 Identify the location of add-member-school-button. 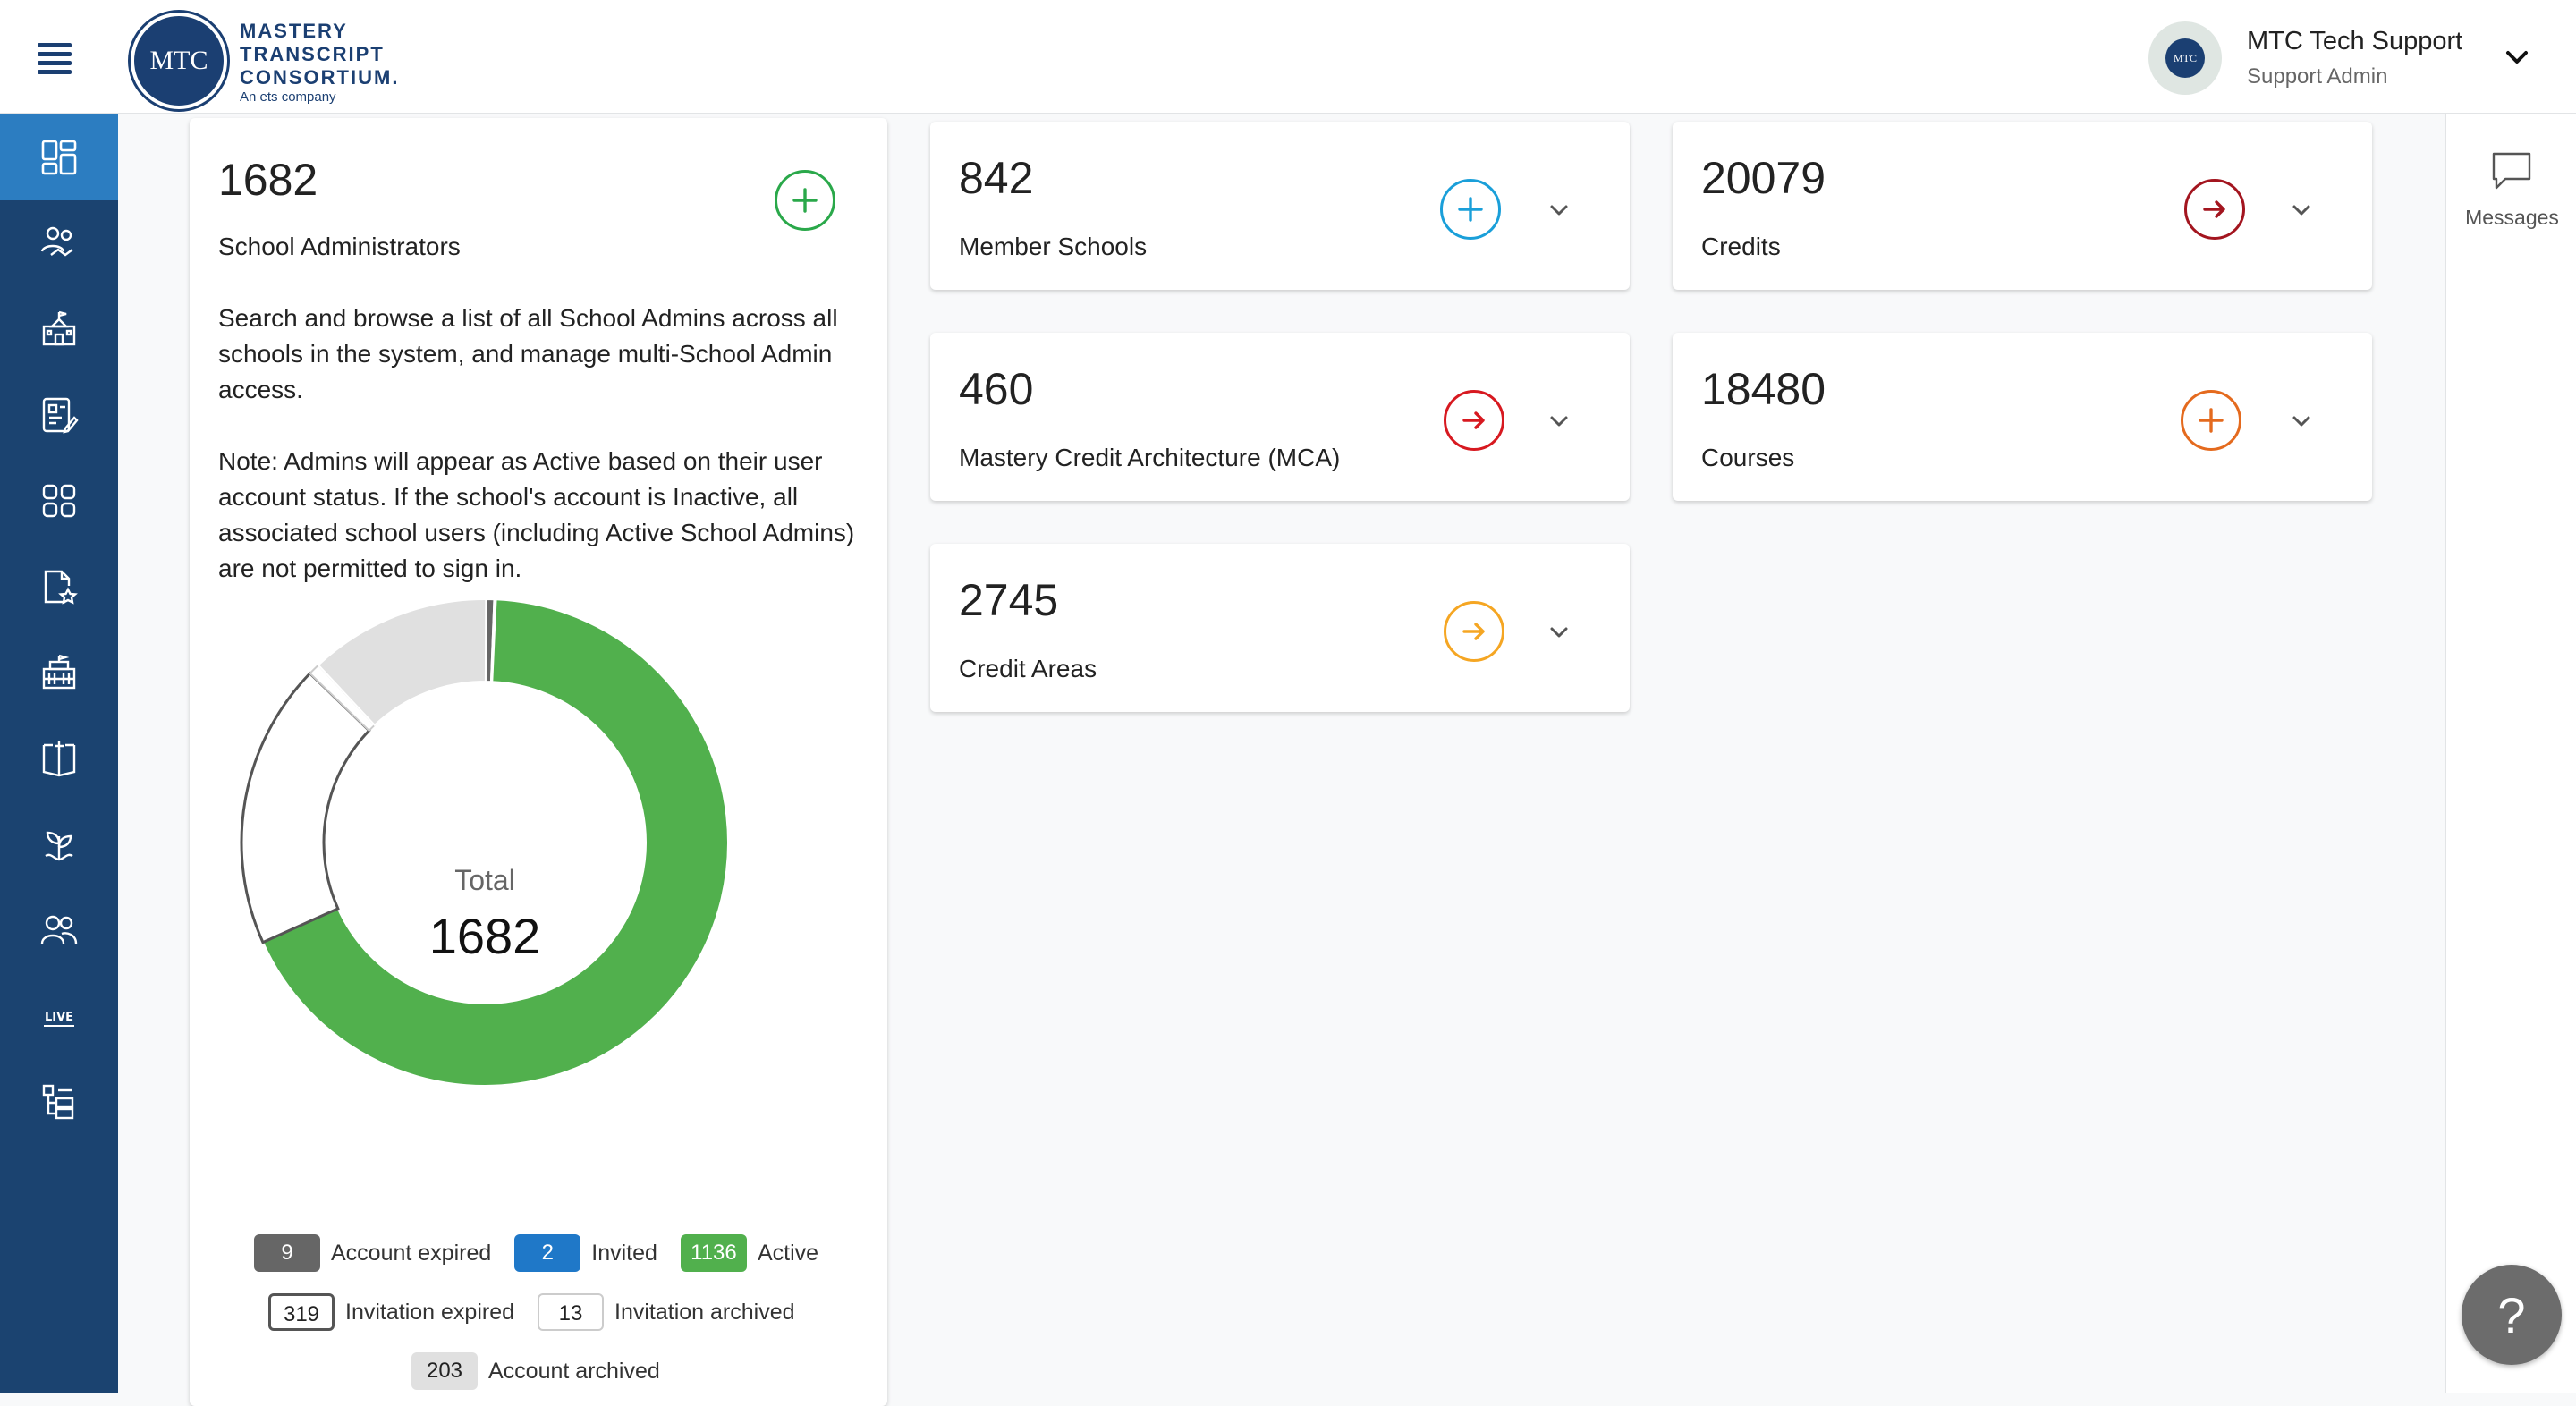
(1470, 210).